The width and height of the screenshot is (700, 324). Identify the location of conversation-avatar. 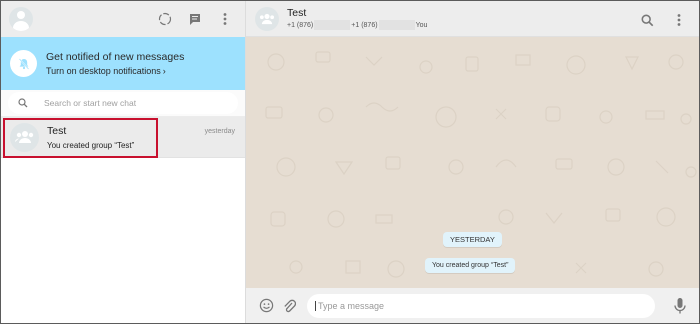
(267, 18).